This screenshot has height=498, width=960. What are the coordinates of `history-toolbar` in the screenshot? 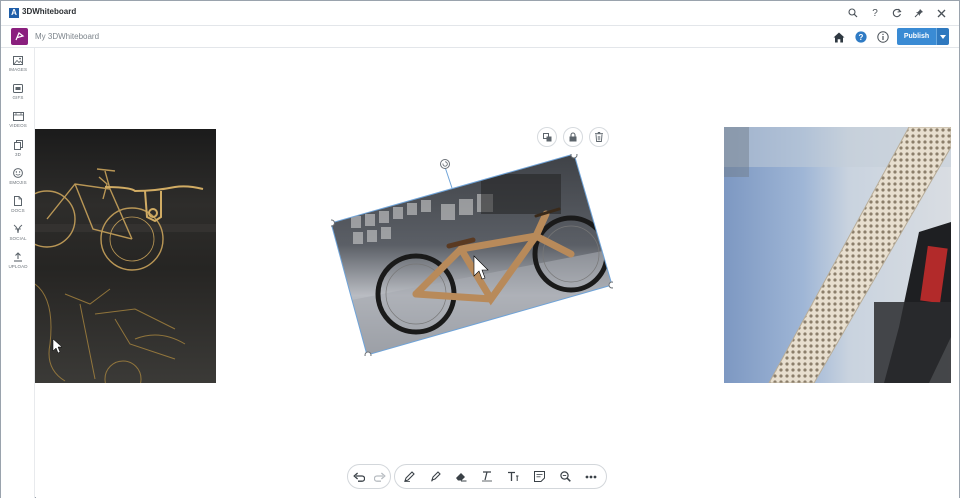 It's located at (369, 476).